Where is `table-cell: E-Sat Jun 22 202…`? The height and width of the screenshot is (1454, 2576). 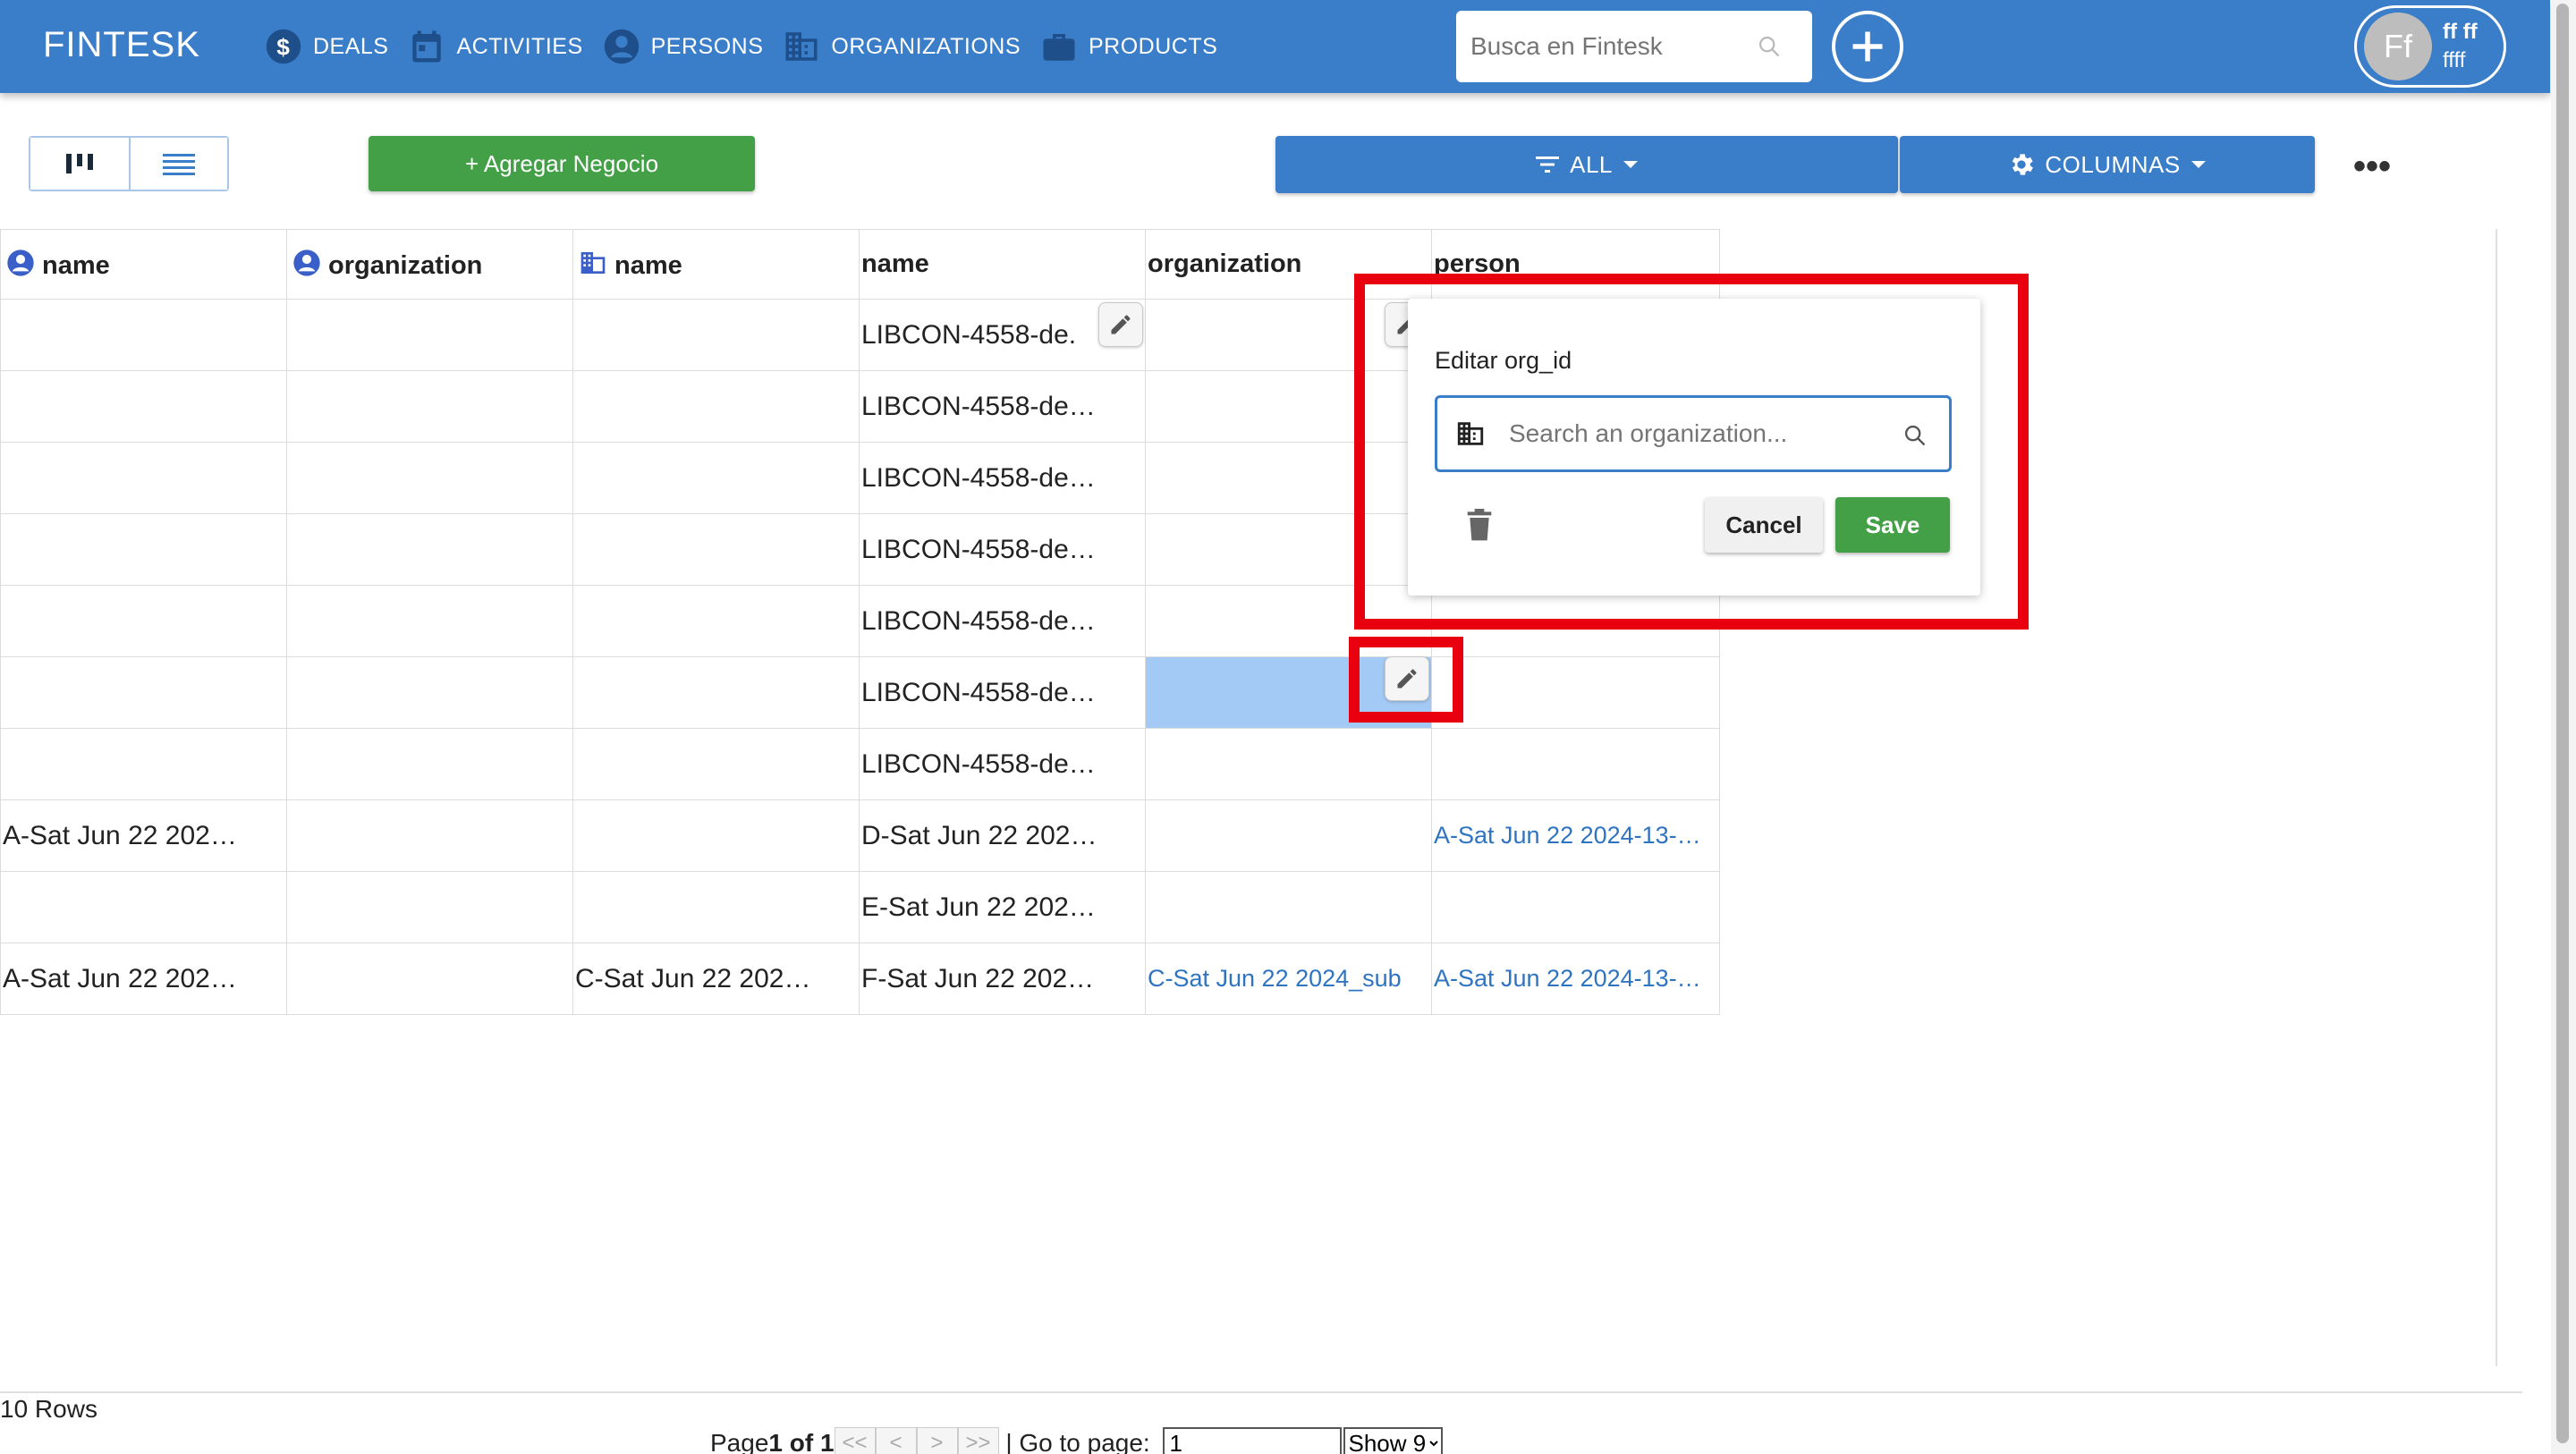
table-cell: E-Sat Jun 22 202… is located at coordinates (1002, 907).